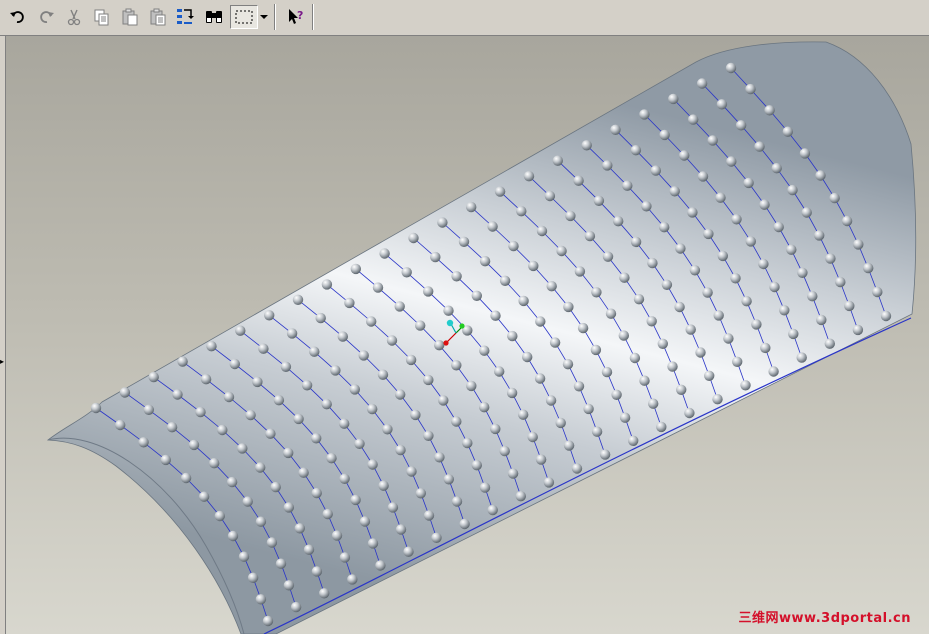 The height and width of the screenshot is (634, 929). What do you see at coordinates (158, 17) in the screenshot?
I see `paste-special-button` at bounding box center [158, 17].